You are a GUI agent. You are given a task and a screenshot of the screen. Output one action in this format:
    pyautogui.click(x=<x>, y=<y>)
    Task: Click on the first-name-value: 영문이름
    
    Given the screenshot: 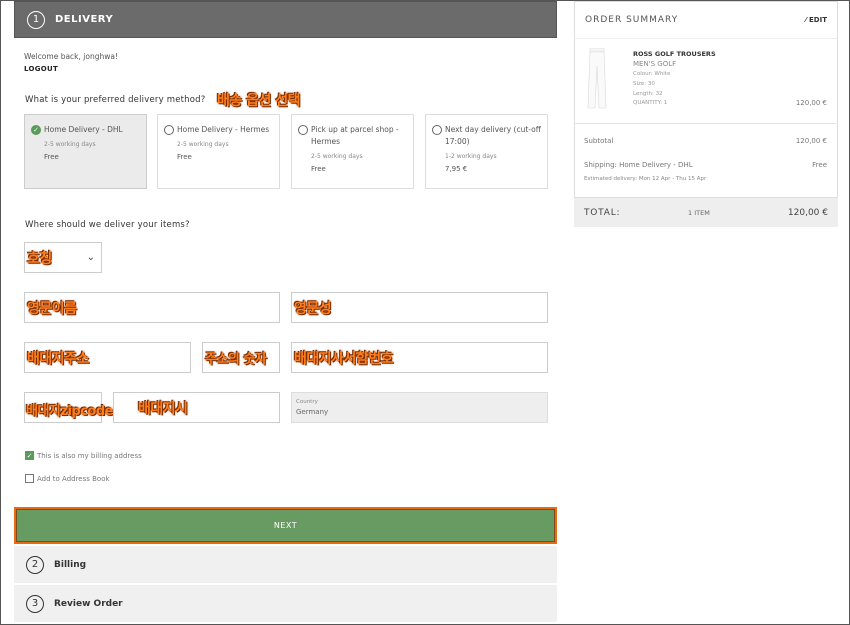 What is the action you would take?
    pyautogui.click(x=52, y=308)
    